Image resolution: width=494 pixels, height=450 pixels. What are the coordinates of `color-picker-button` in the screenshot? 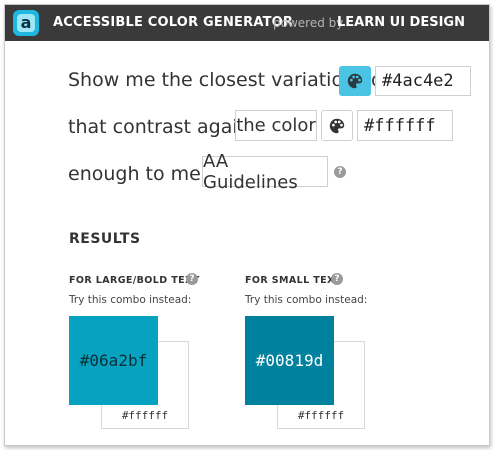 It's located at (355, 81).